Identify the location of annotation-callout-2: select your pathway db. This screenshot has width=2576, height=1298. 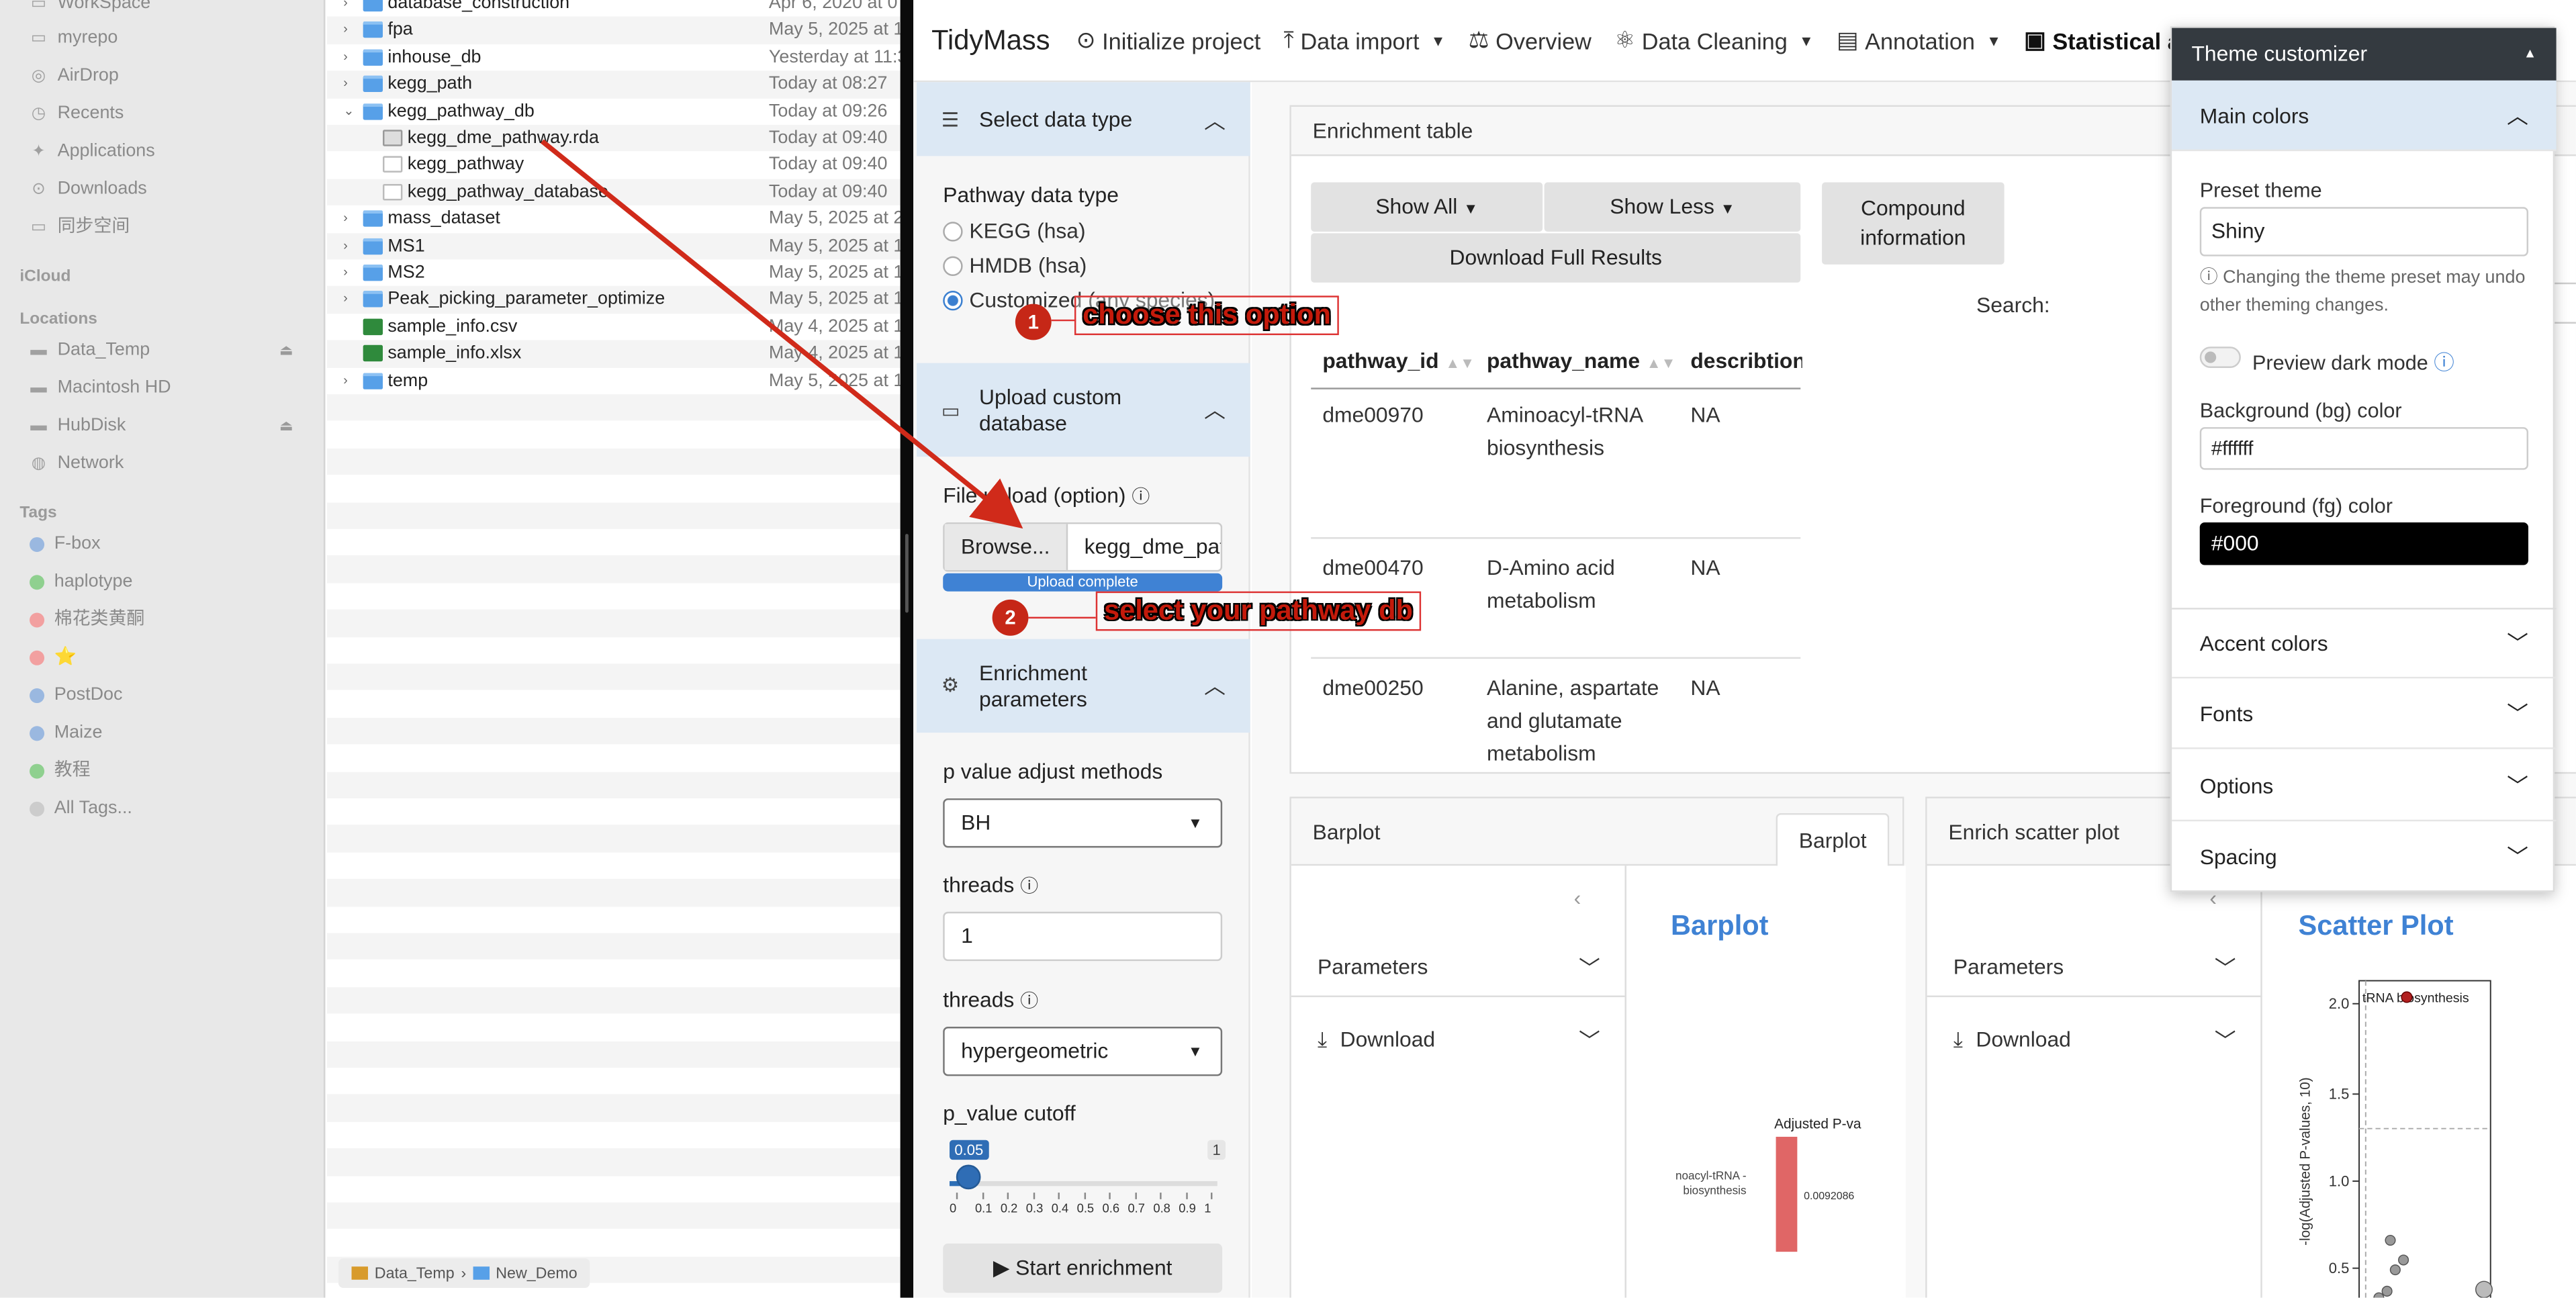
(1258, 611).